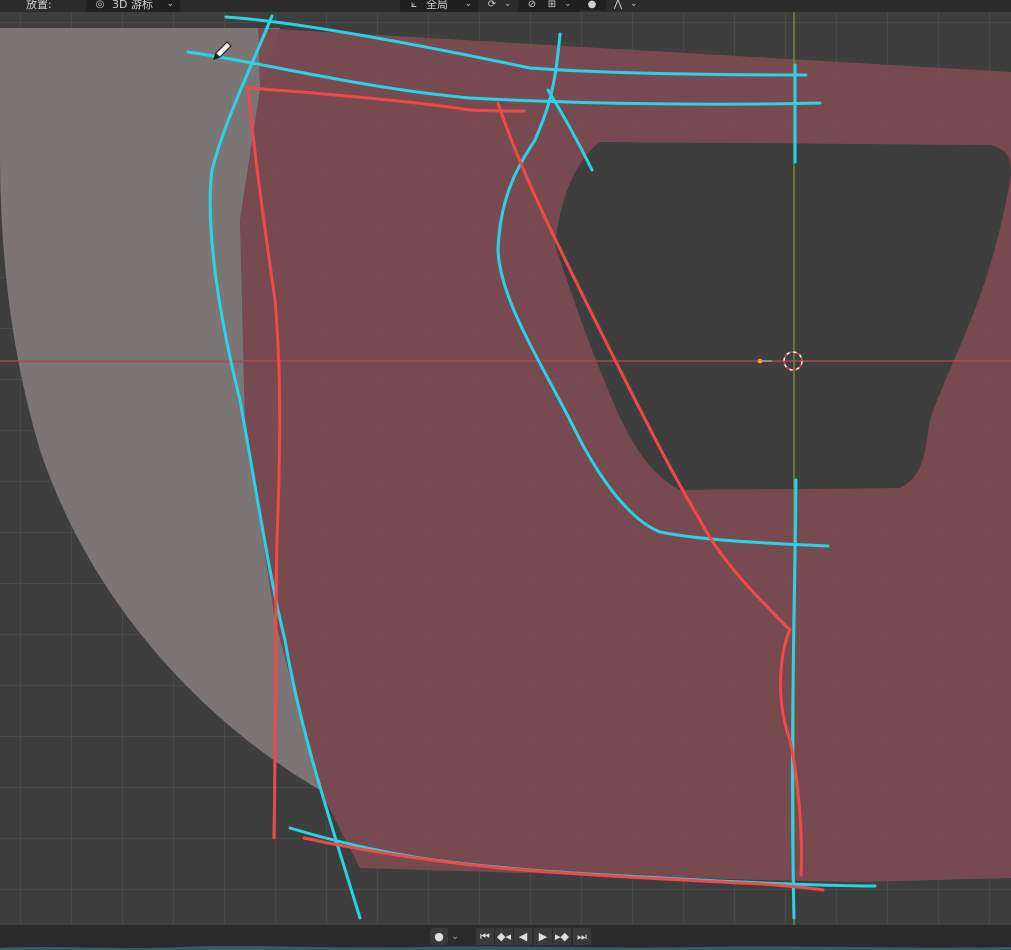 The image size is (1011, 950). I want to click on cursor-icon: ◎, so click(100, 5).